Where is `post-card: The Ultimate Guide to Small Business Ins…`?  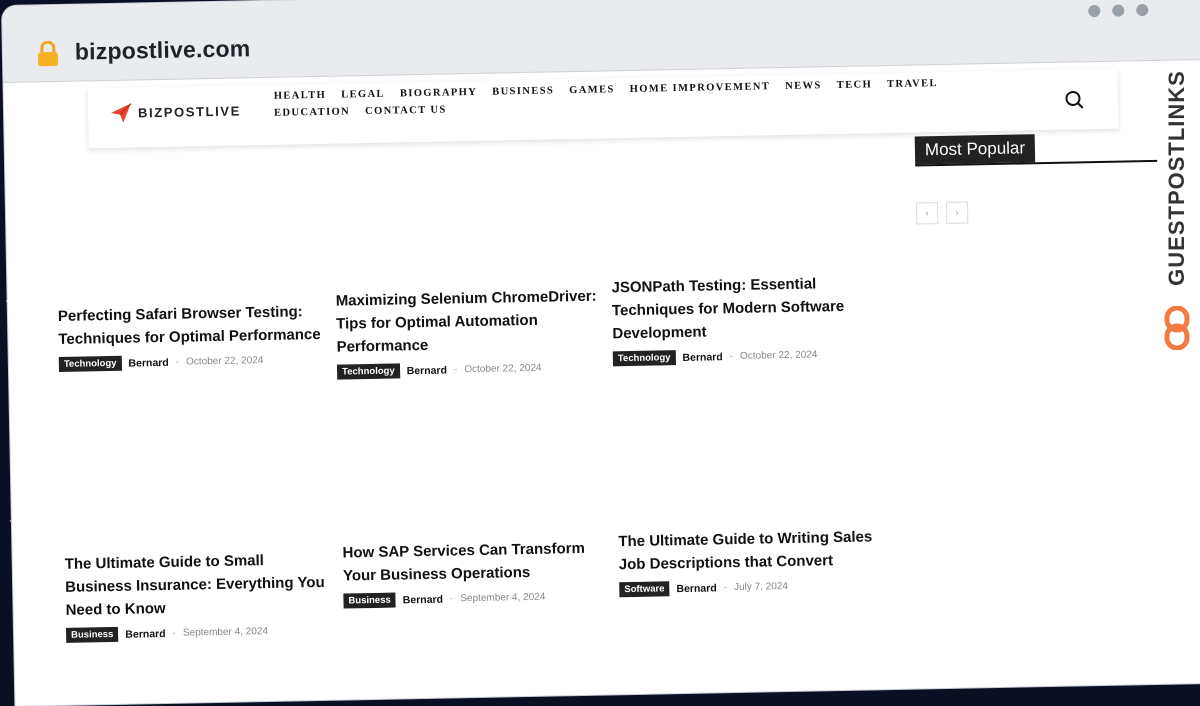
post-card: The Ultimate Guide to Small Business Ins… is located at coordinates (198, 595).